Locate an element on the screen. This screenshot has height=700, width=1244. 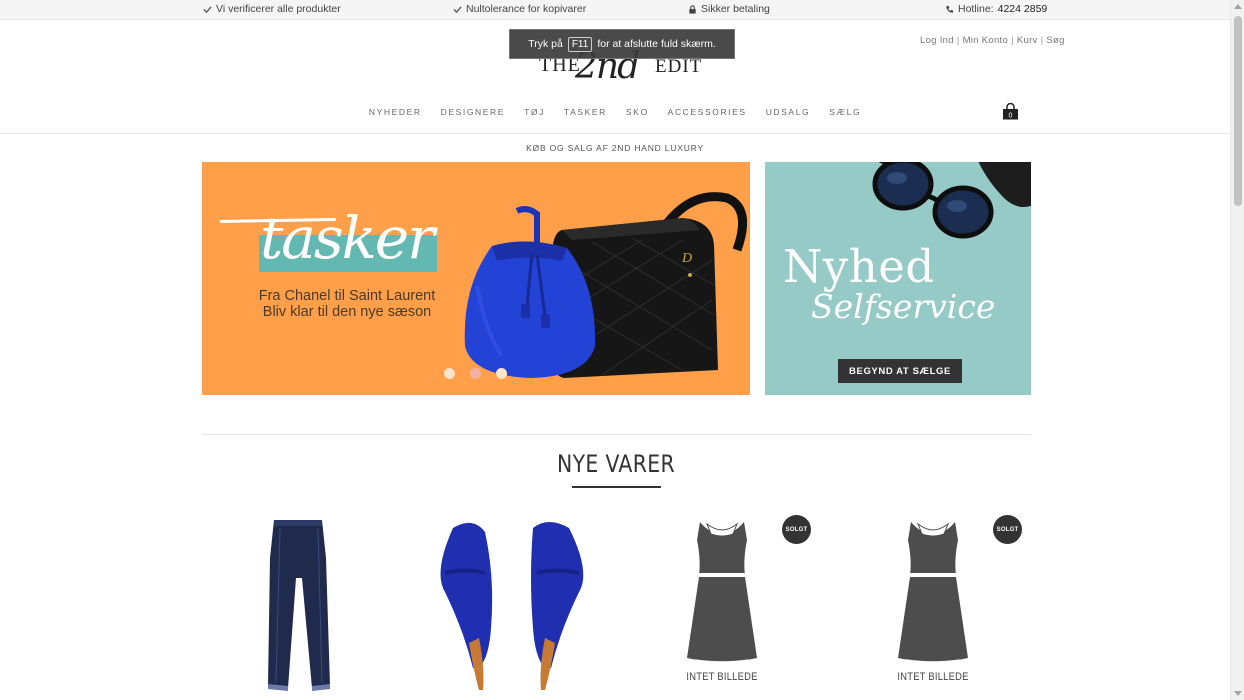
selfservice-subtitle: Selfservice is located at coordinates (903, 306).